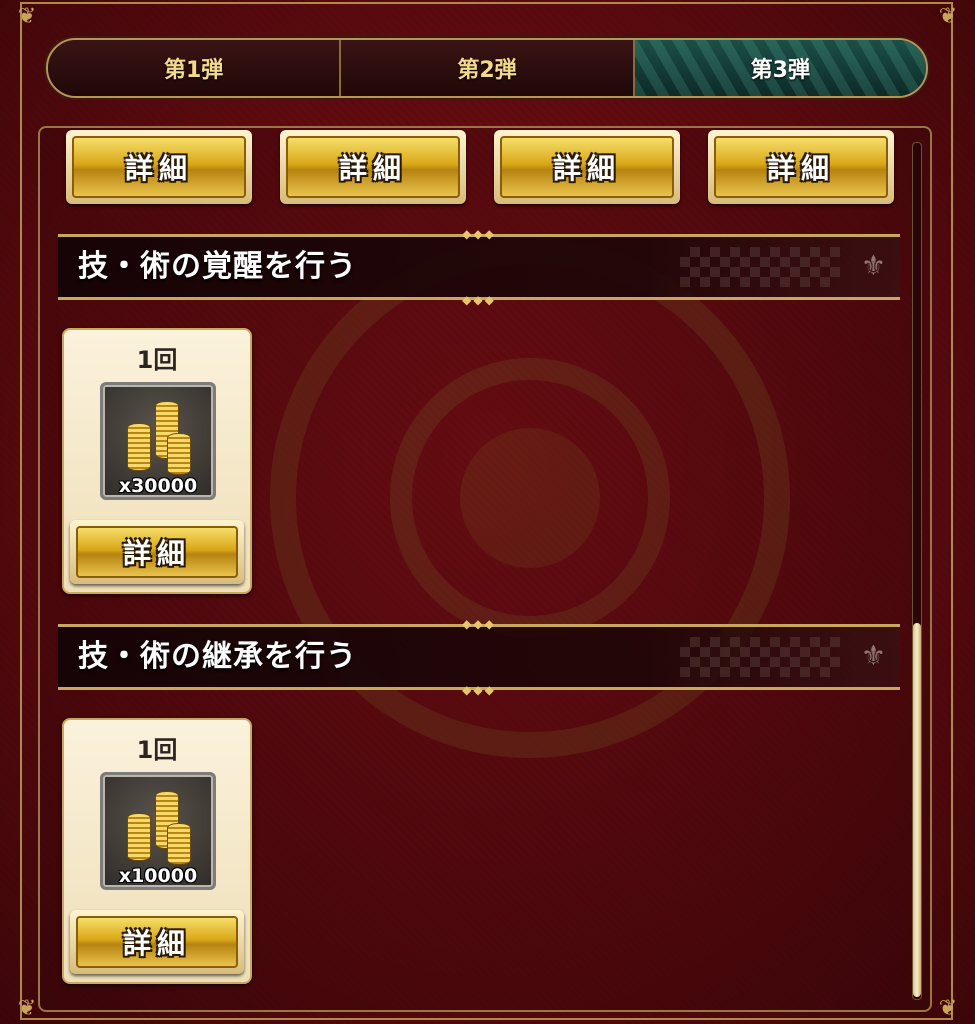  Describe the element at coordinates (917, 810) in the screenshot. I see `scroll-thumb` at that location.